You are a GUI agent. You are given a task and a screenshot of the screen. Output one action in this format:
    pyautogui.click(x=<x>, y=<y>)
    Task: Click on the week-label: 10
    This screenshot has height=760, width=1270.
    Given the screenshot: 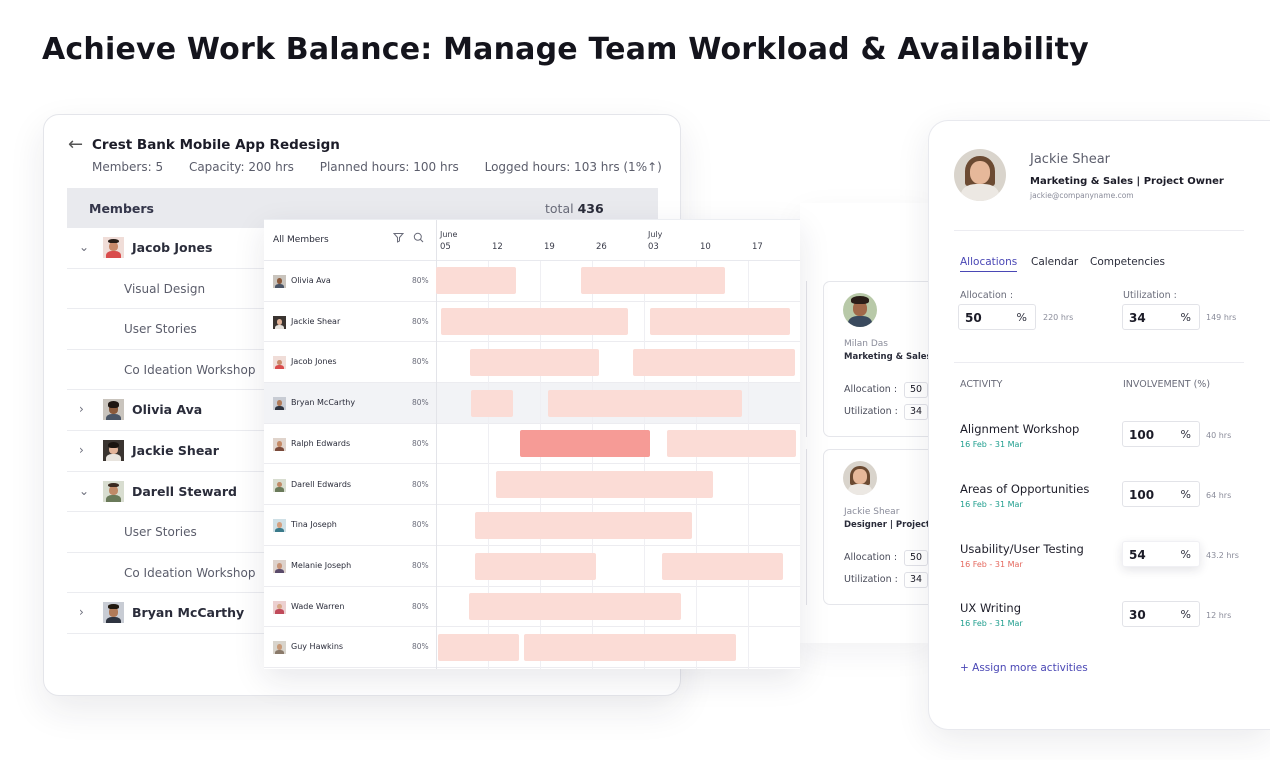 What is the action you would take?
    pyautogui.click(x=705, y=247)
    